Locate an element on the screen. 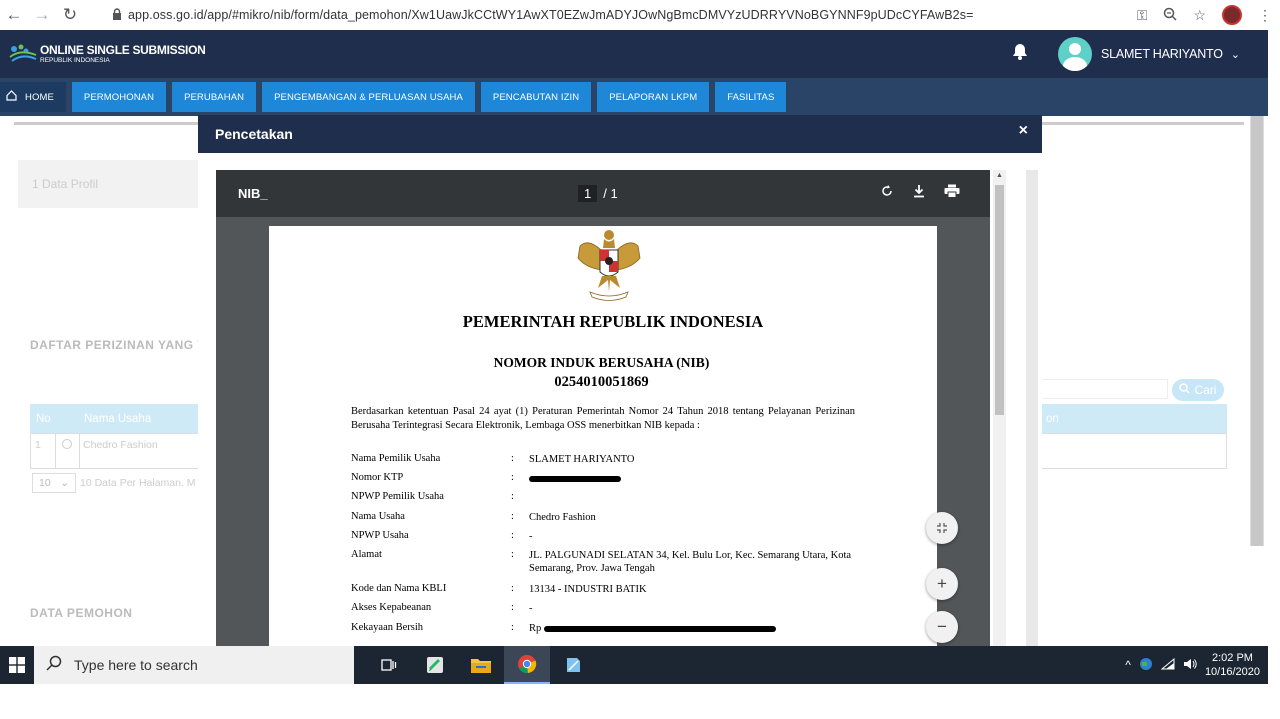  user-avatar is located at coordinates (1074, 54).